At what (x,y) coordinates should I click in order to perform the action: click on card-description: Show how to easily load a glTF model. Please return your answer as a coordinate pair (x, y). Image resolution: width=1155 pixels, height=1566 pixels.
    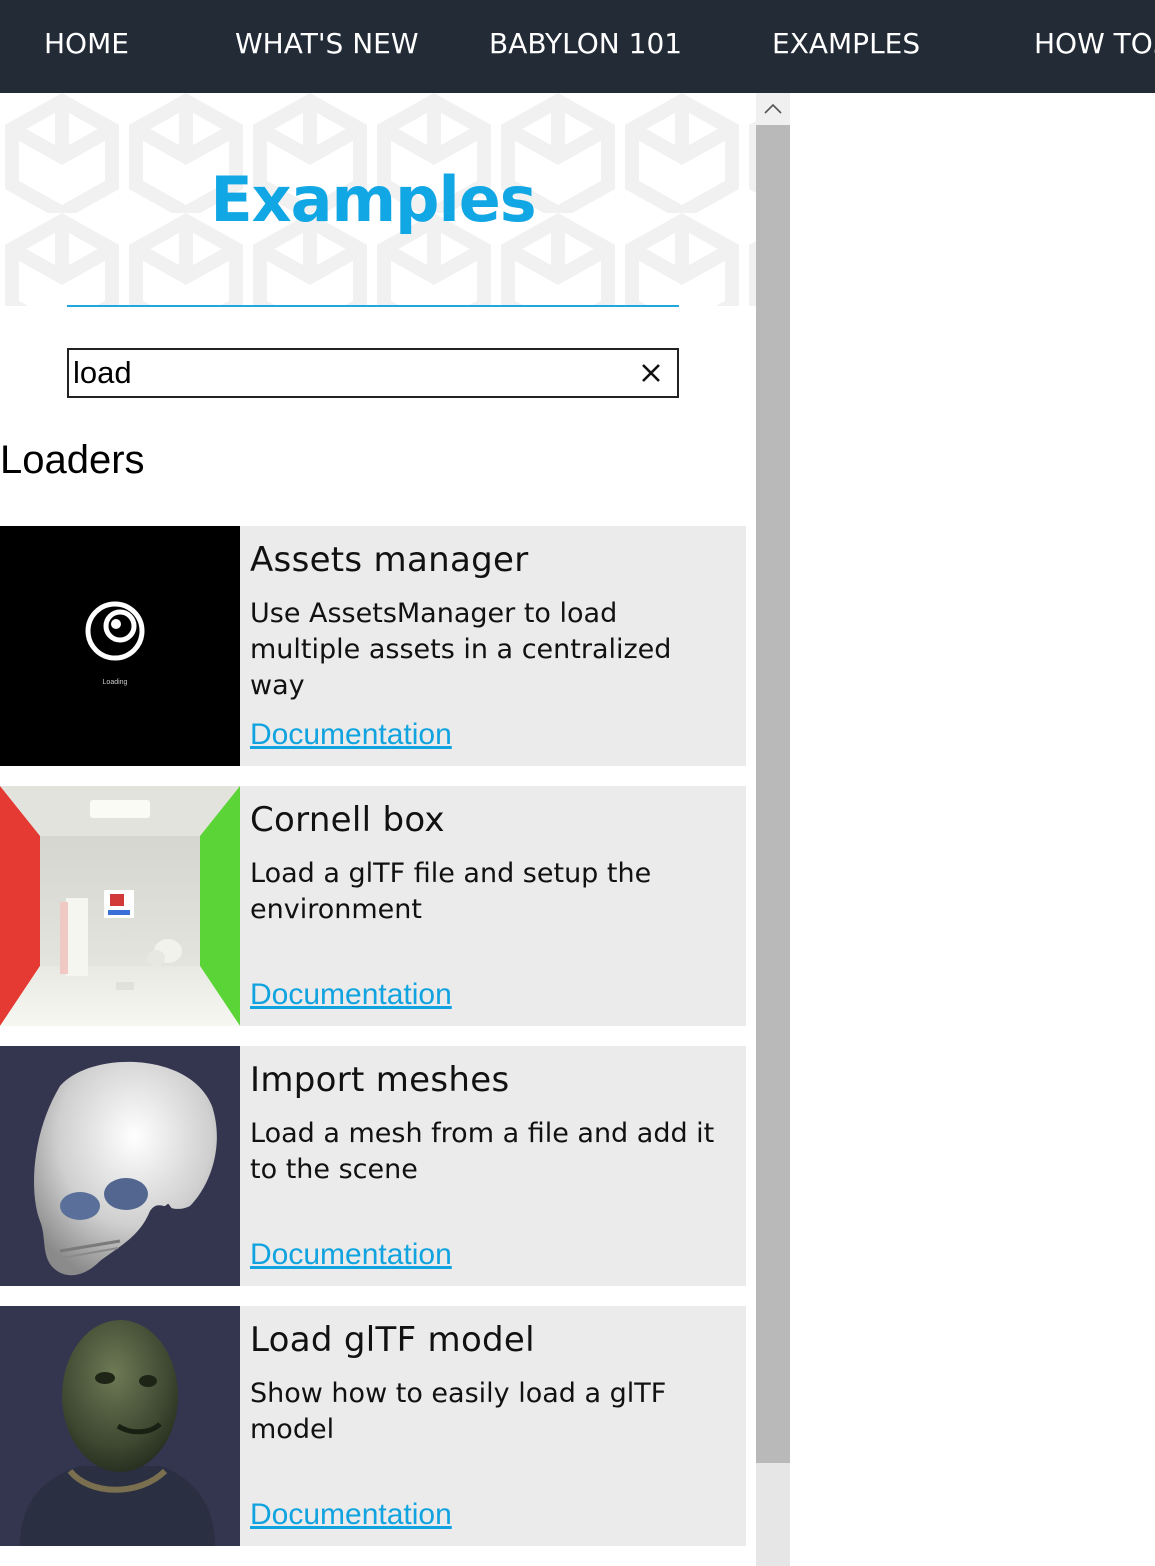
    Looking at the image, I should click on (458, 1411).